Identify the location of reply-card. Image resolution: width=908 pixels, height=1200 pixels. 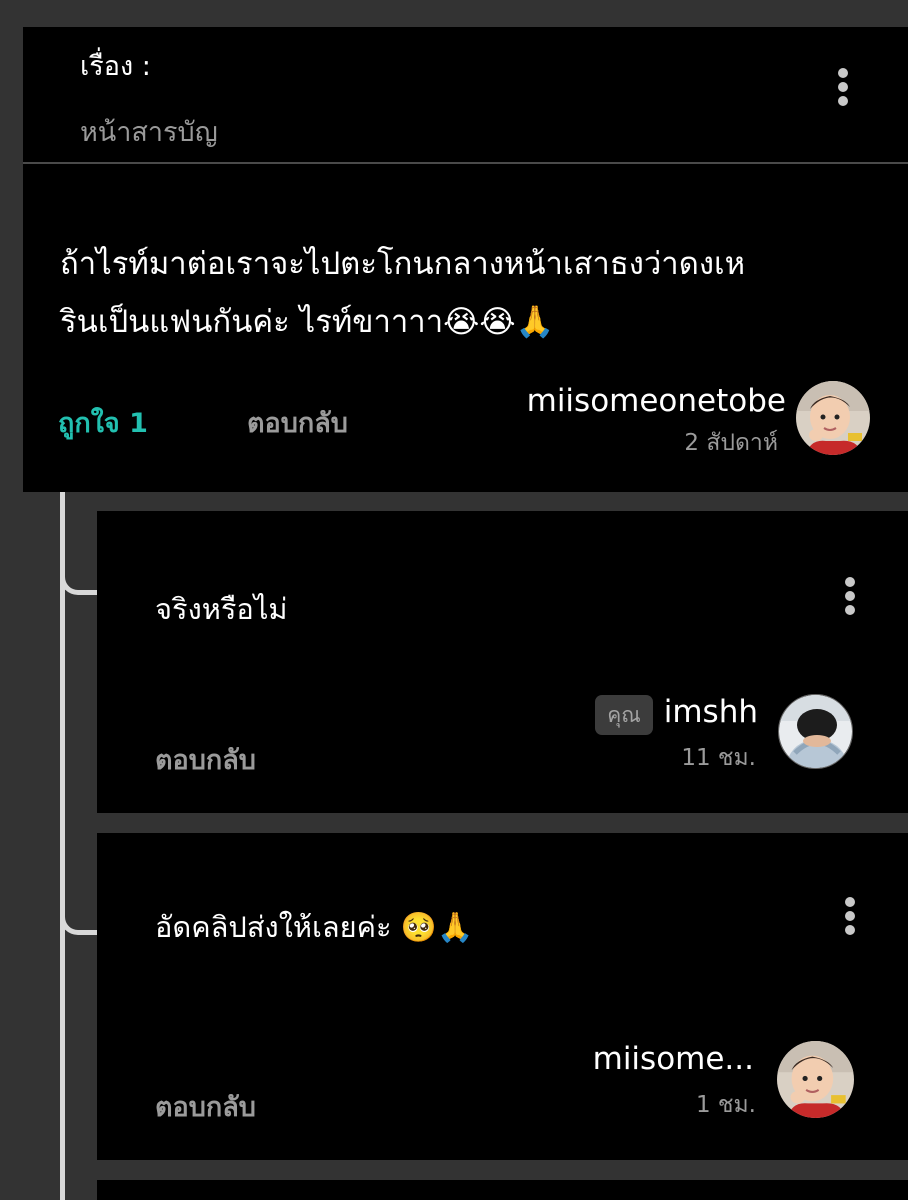
(502, 1190).